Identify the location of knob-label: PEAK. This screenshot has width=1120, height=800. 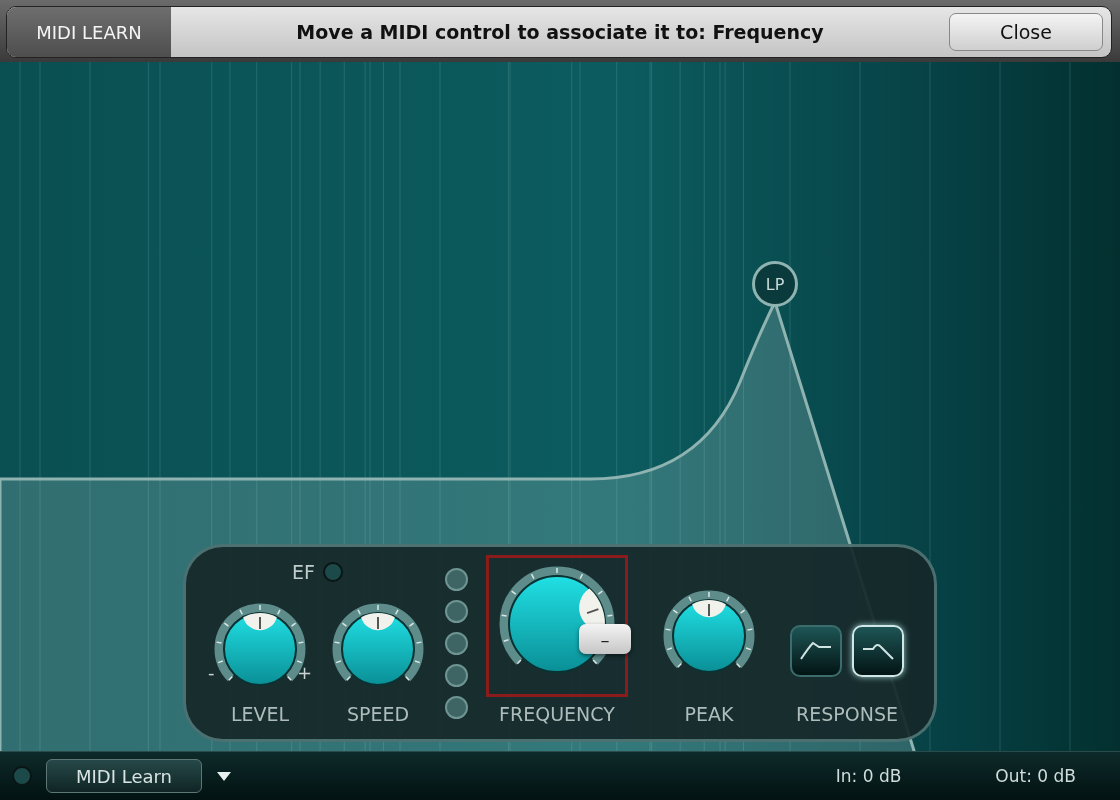
(709, 714).